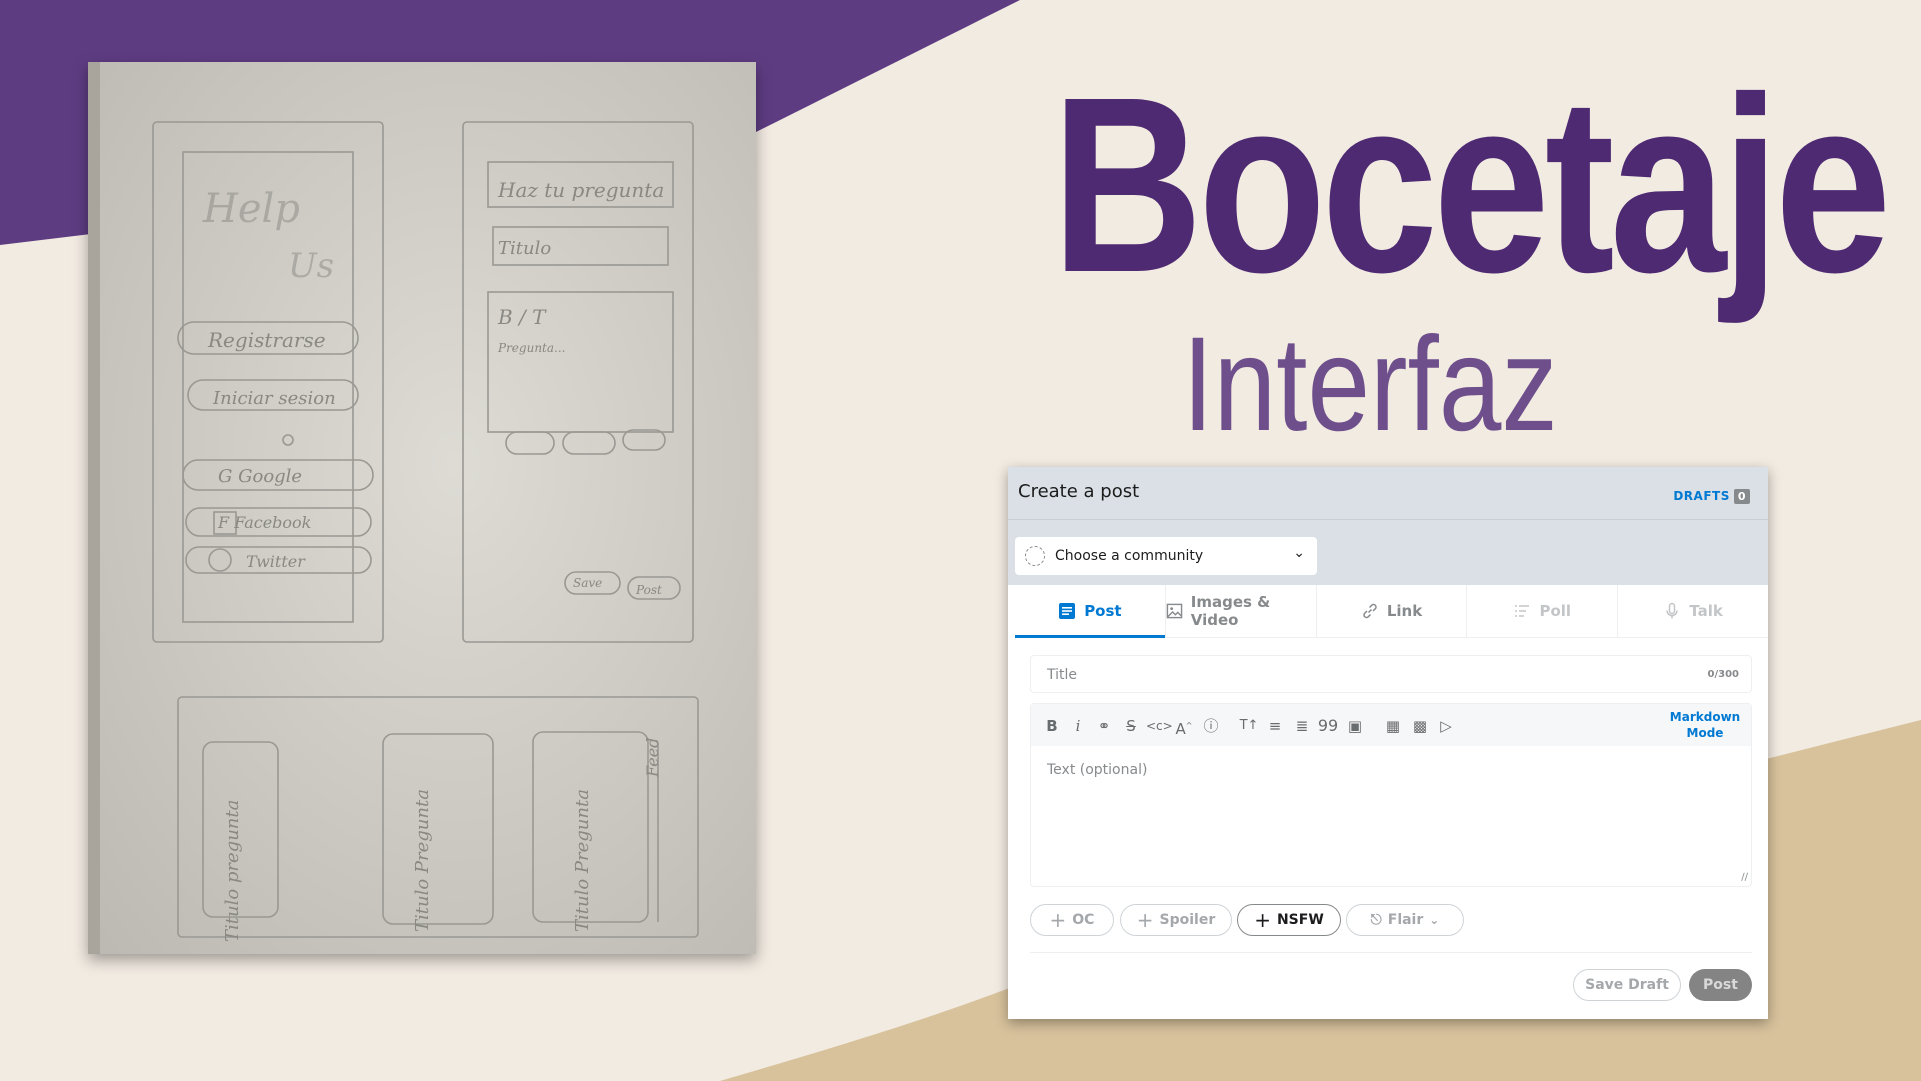 This screenshot has width=1921, height=1081. What do you see at coordinates (522, 317) in the screenshot?
I see `svg-text: B / T` at bounding box center [522, 317].